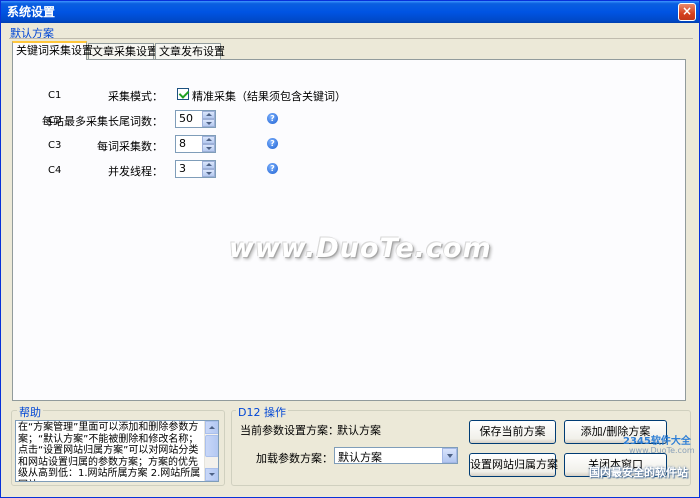  I want to click on precise-collect-checkbox, so click(183, 94).